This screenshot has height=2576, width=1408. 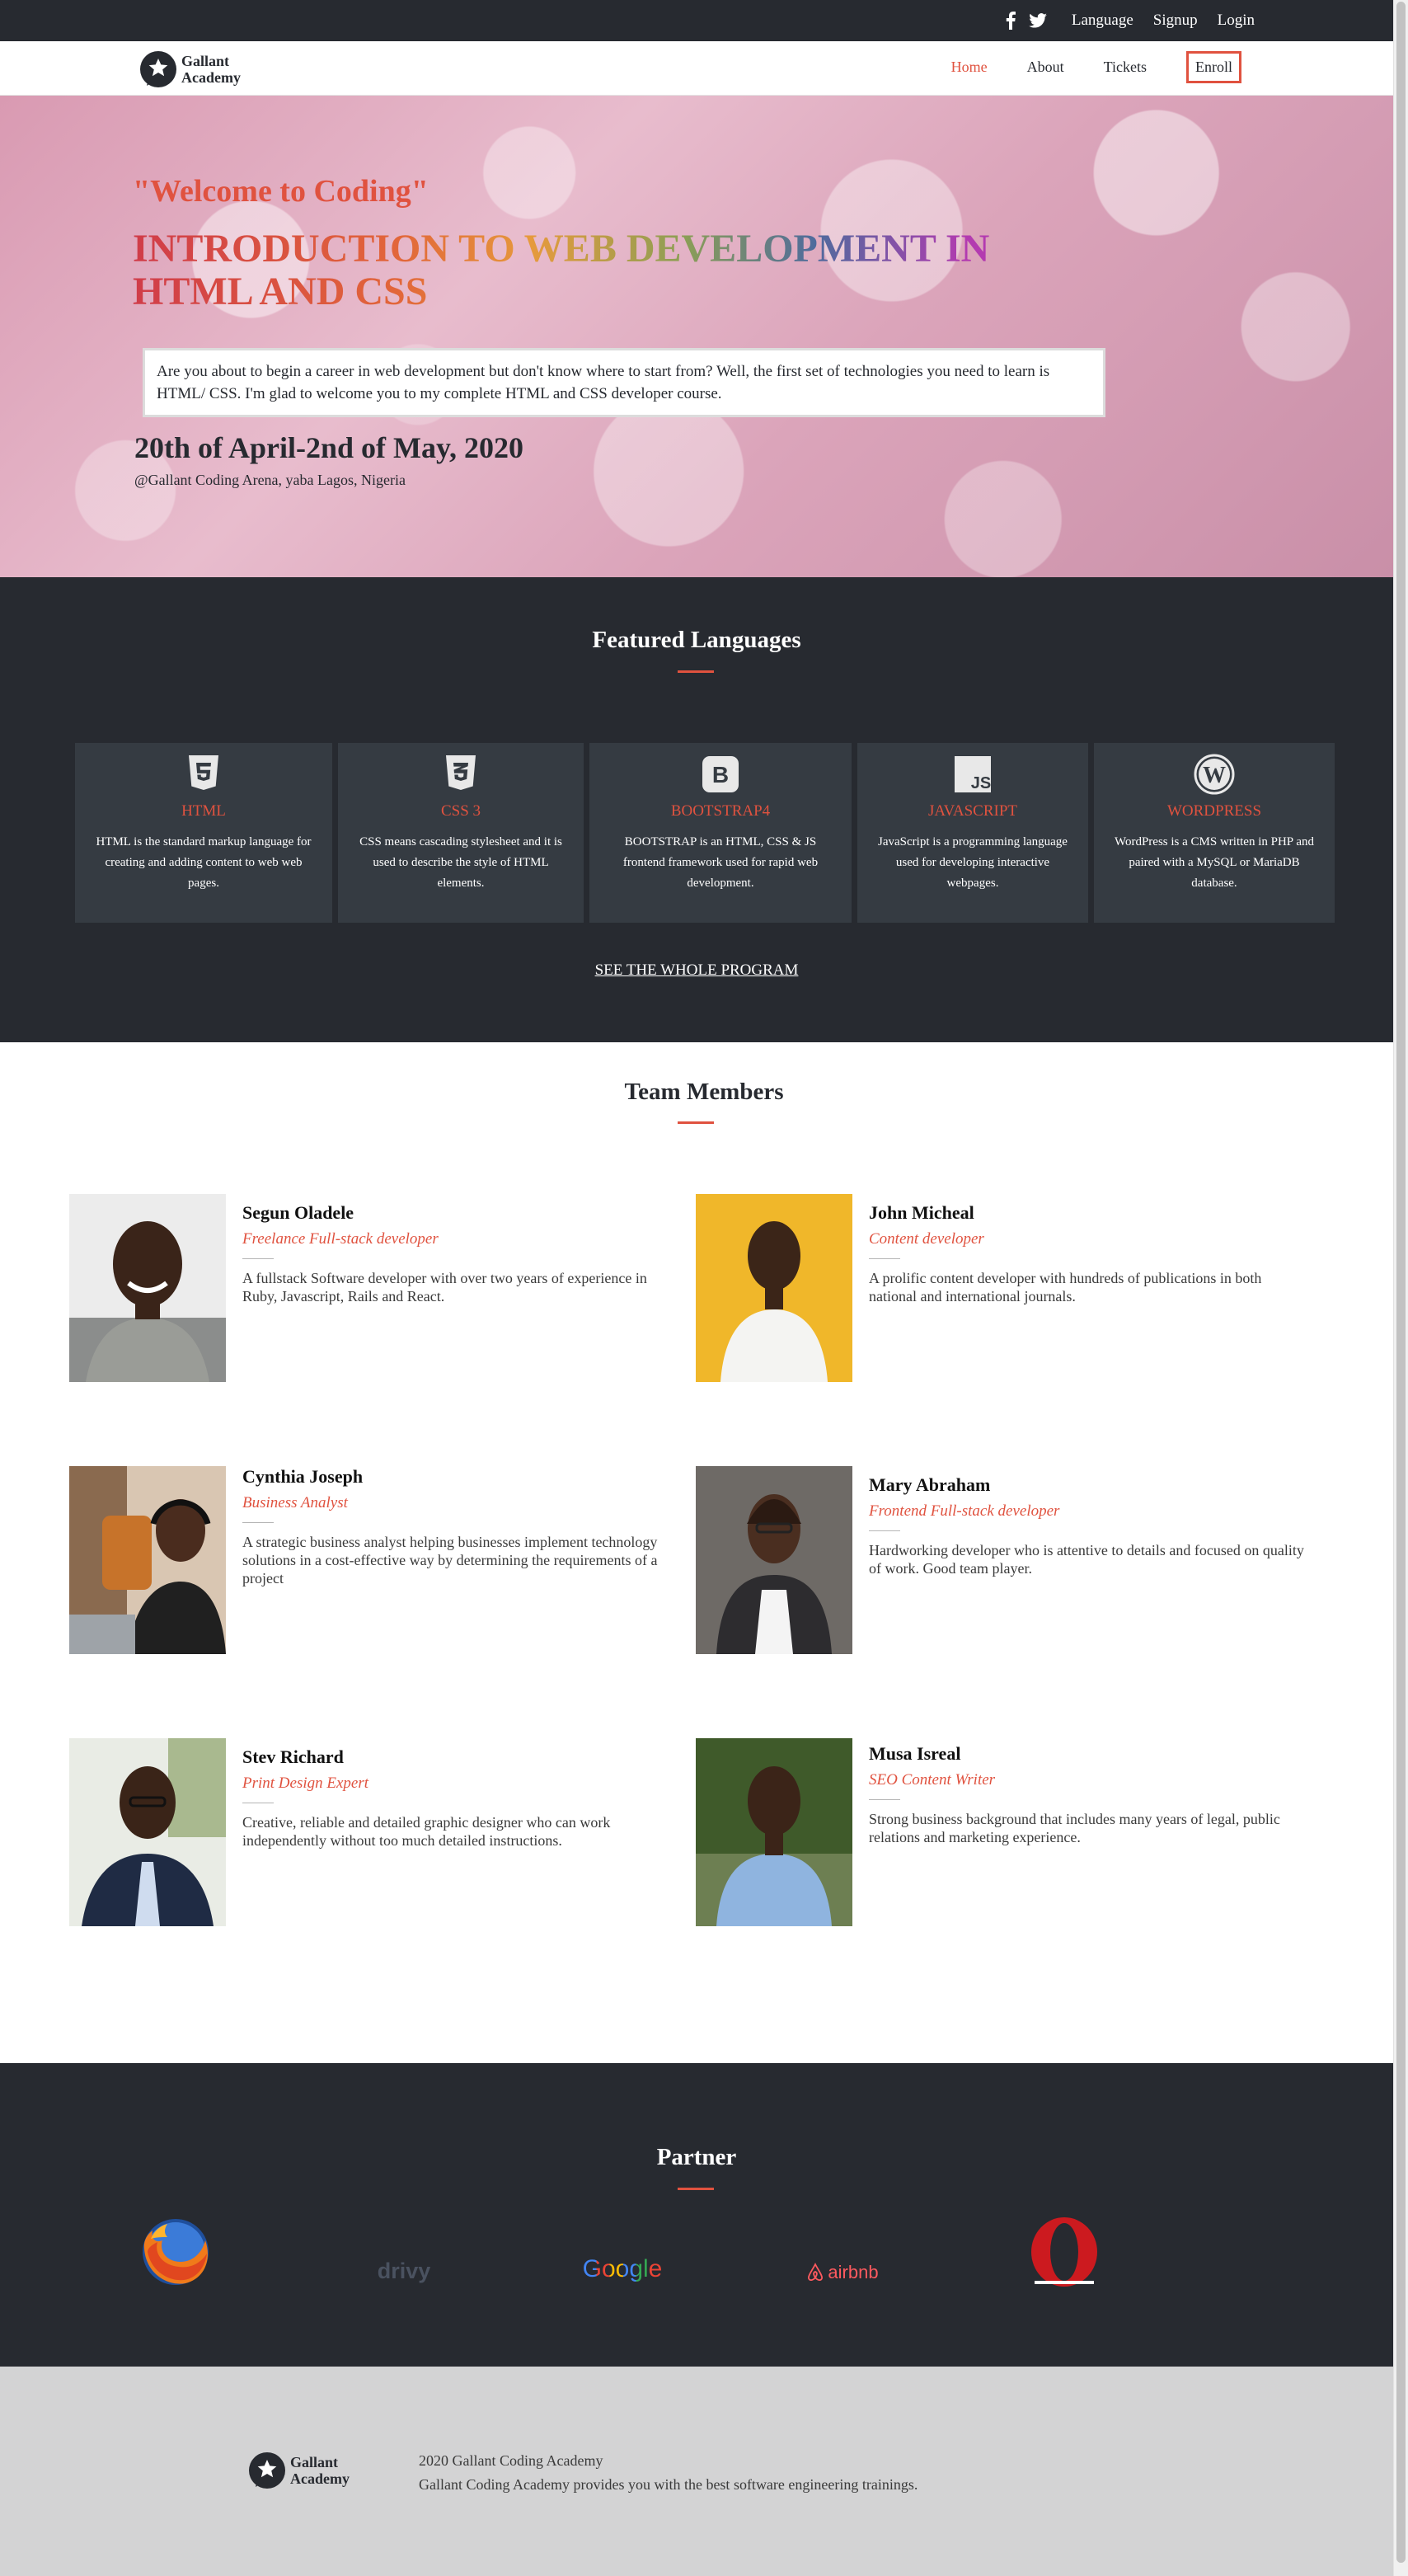 I want to click on partner-title: Partner, so click(x=696, y=2157).